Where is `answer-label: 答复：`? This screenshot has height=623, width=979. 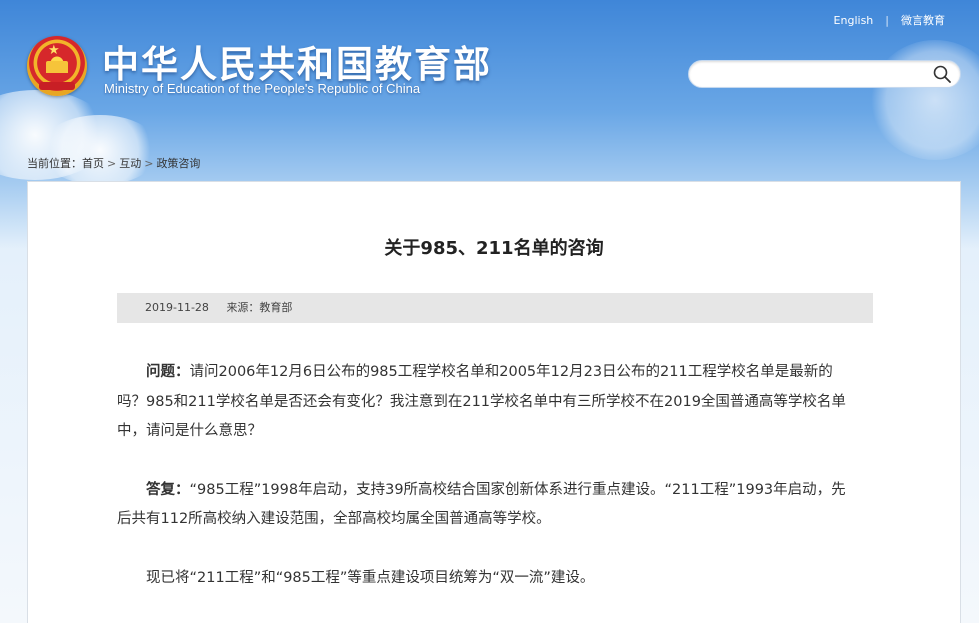 answer-label: 答复： is located at coordinates (168, 489).